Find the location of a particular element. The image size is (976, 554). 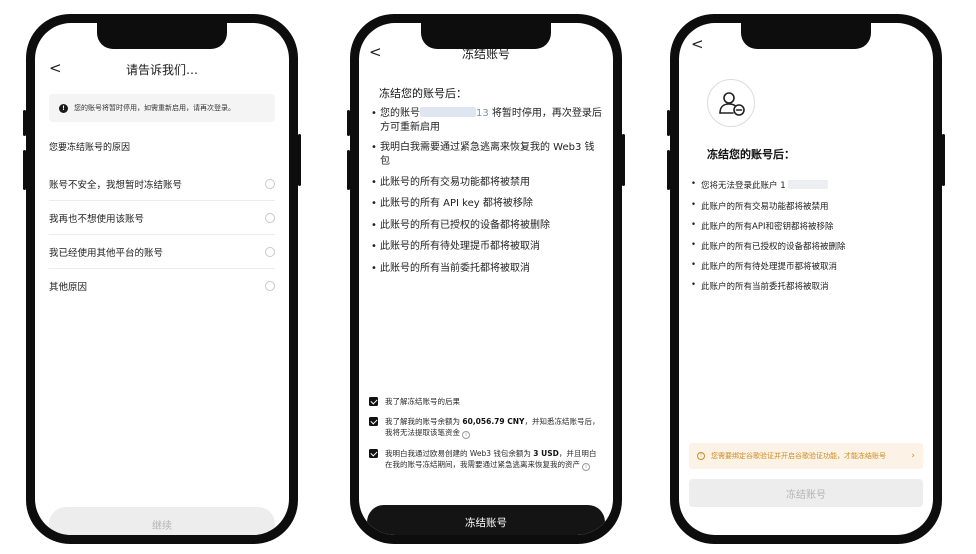

bullet-text: 此账户的所有待处理提币都将被取消 is located at coordinates (769, 267).